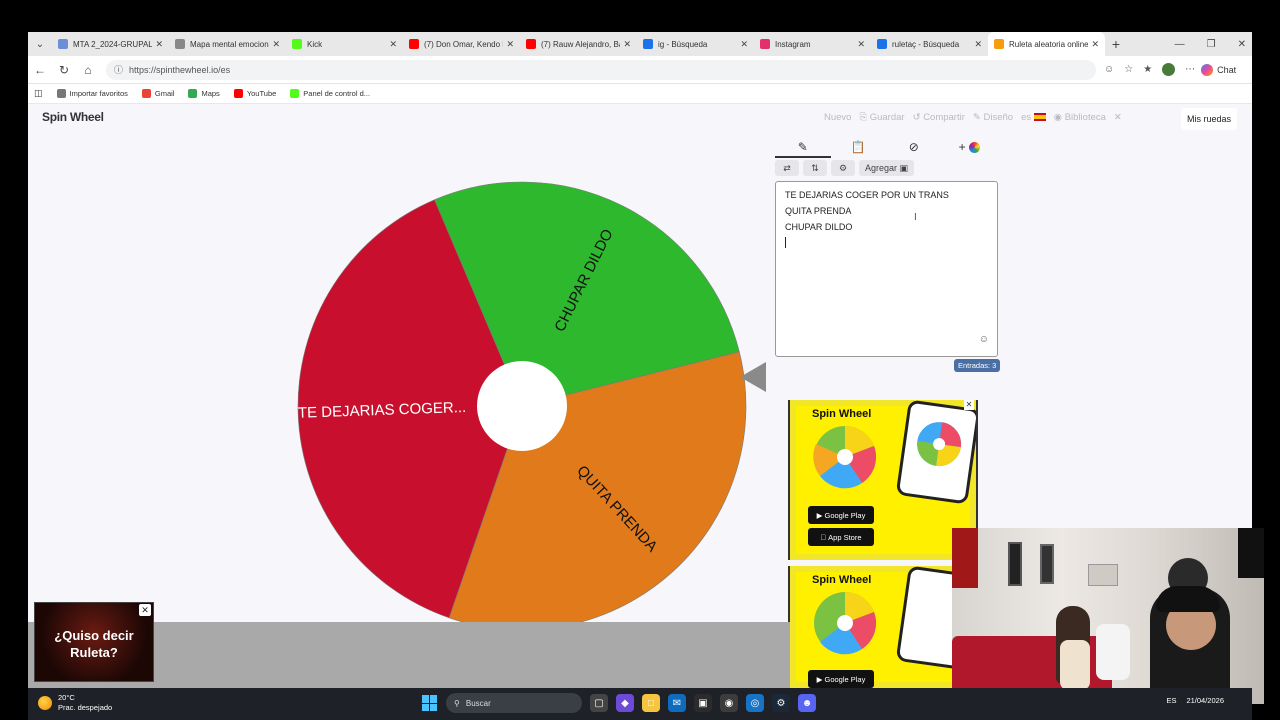 This screenshot has height=720, width=1280. Describe the element at coordinates (969, 405) in the screenshot. I see `ad-close-icon: ✕` at that location.